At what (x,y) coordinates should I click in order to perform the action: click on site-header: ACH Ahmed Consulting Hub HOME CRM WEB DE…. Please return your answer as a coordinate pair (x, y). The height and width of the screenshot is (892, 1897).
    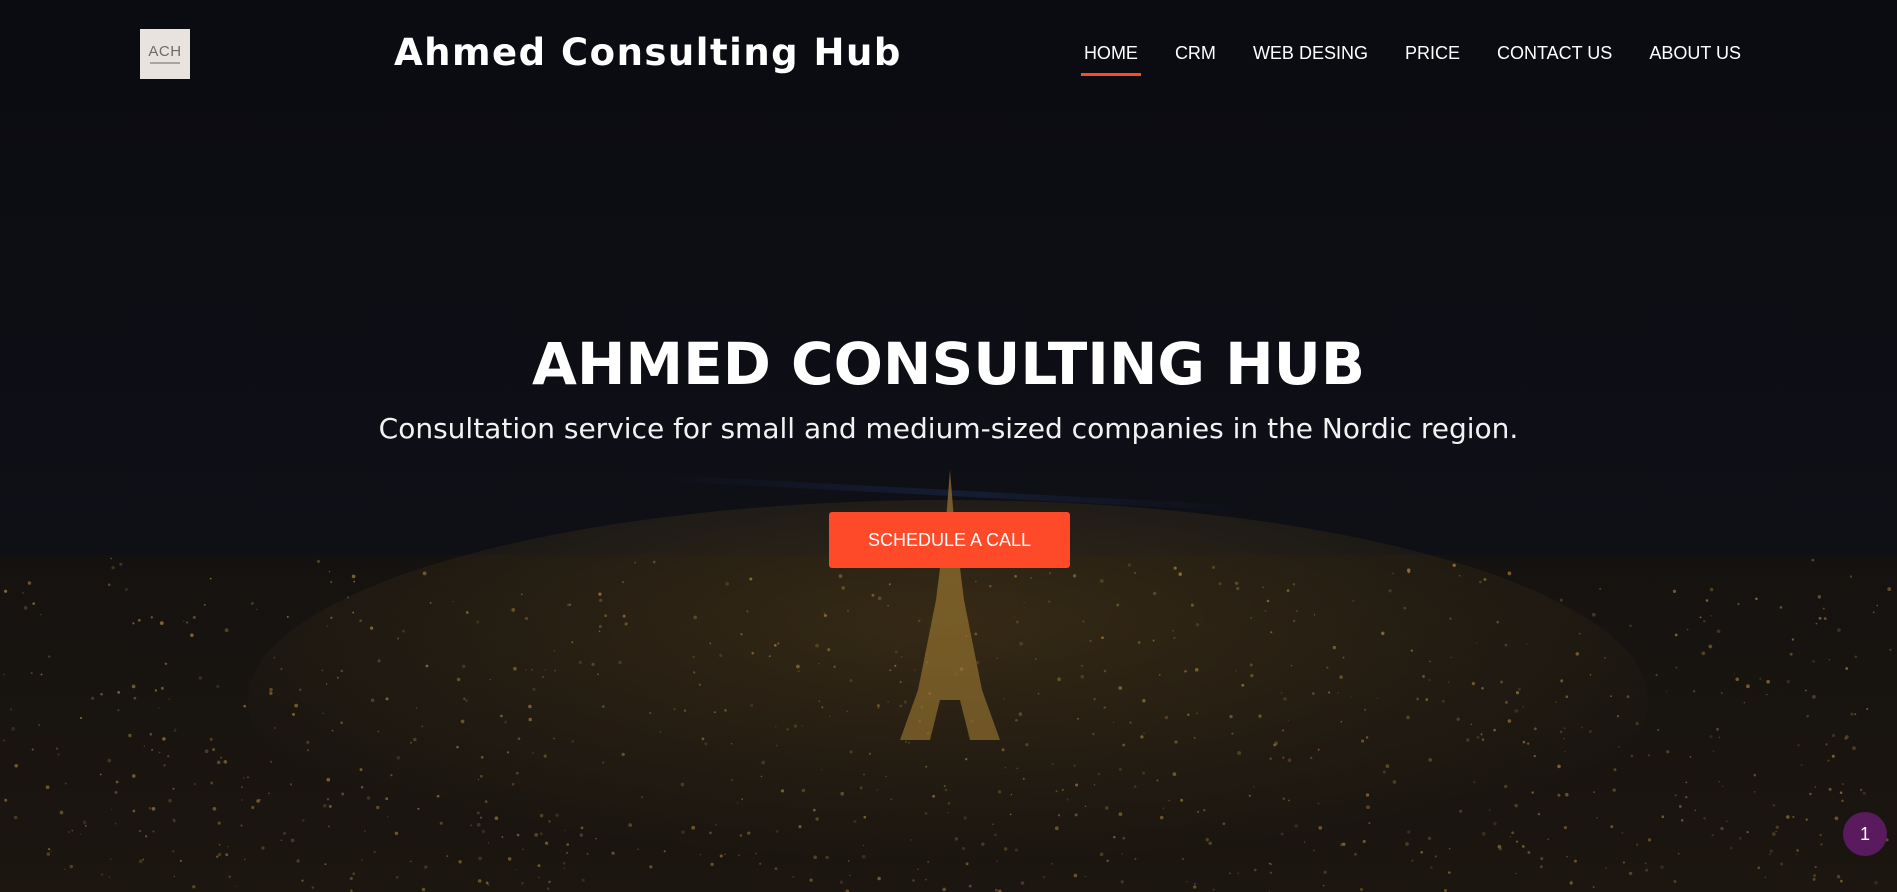
    Looking at the image, I should click on (948, 53).